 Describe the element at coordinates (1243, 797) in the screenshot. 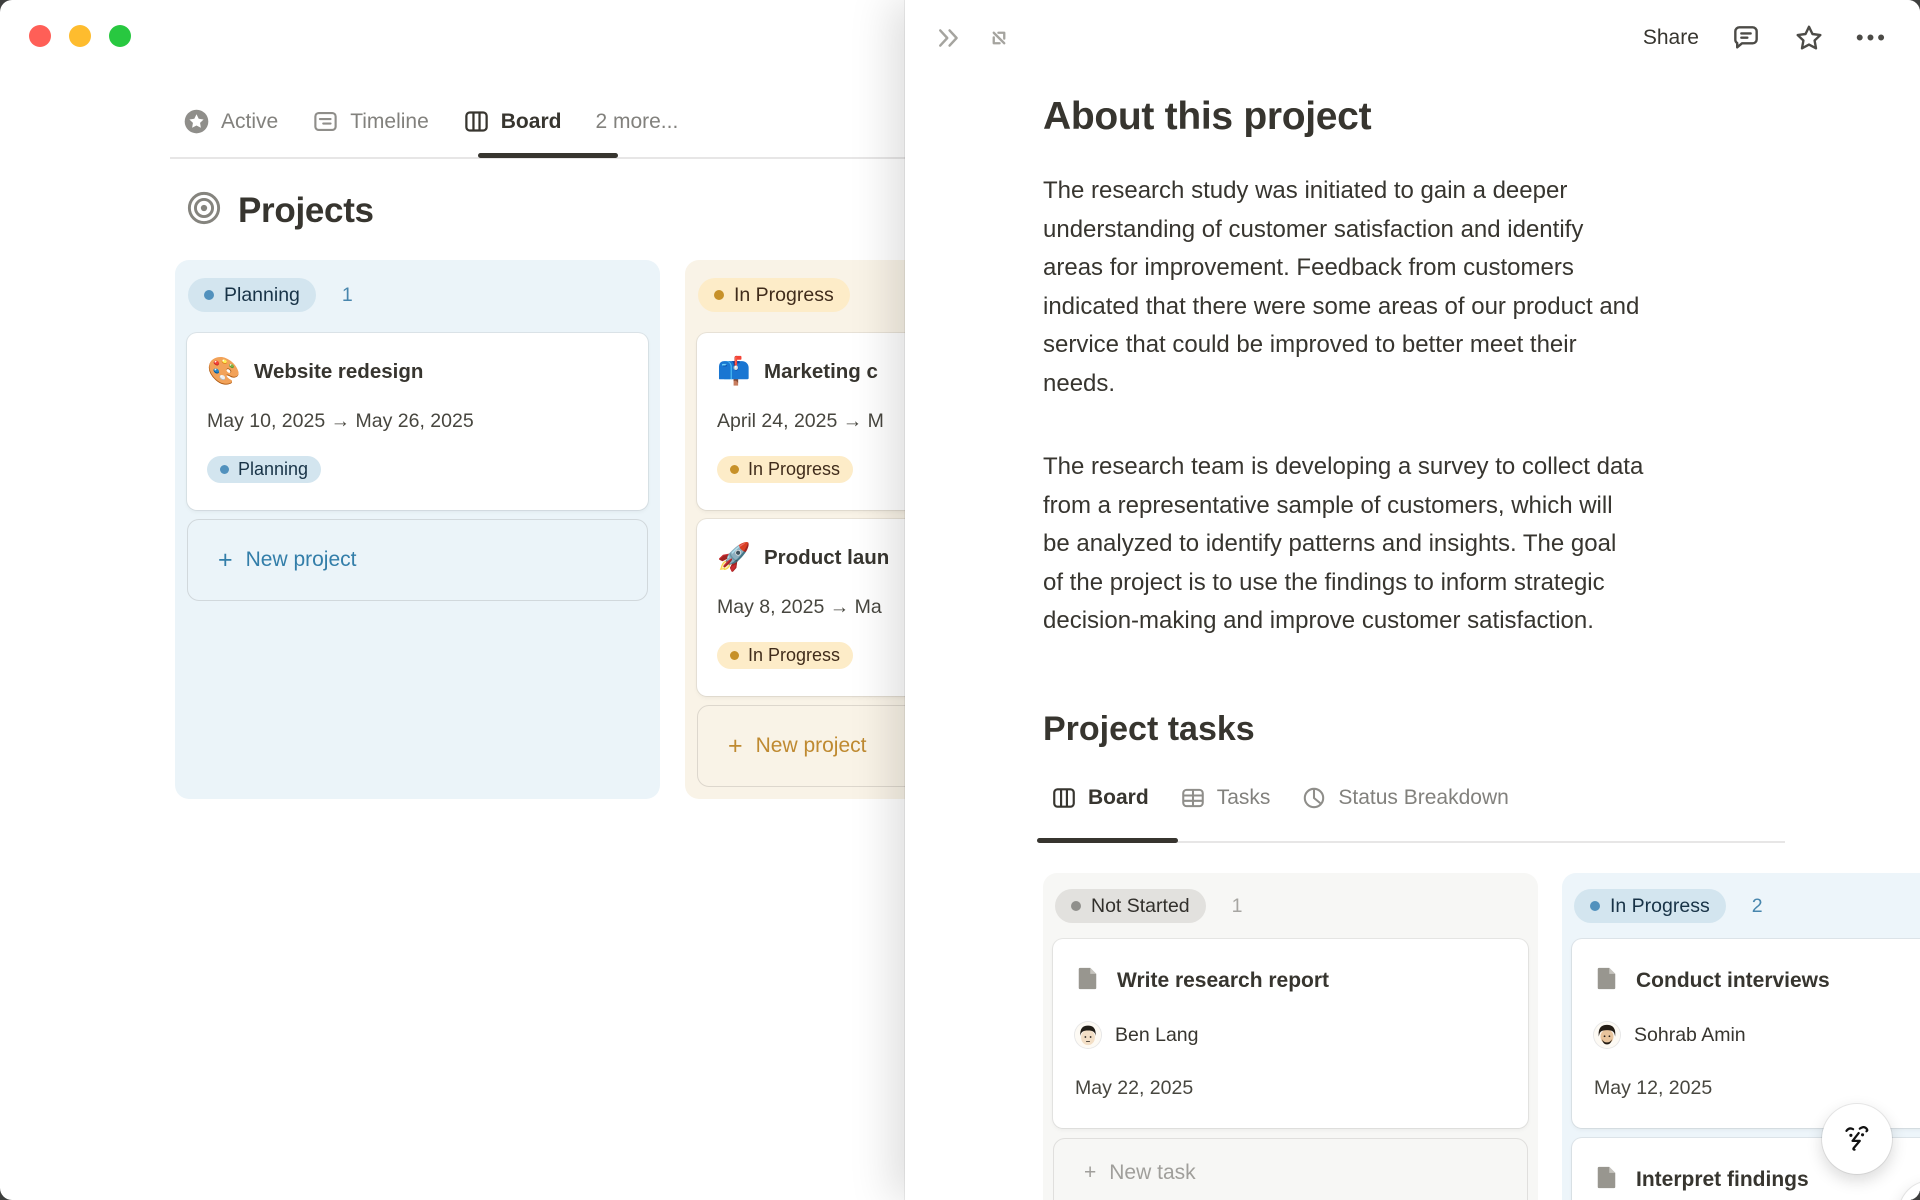

I see `tab-label: Tasks` at that location.